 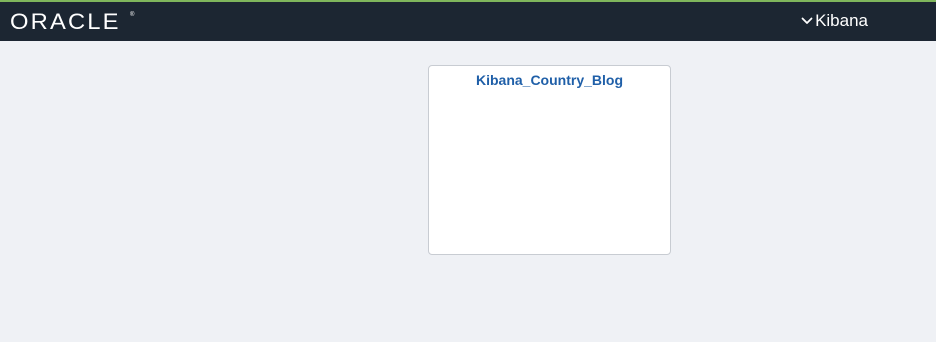 I want to click on kibana-menu-label: Kibana, so click(x=841, y=20).